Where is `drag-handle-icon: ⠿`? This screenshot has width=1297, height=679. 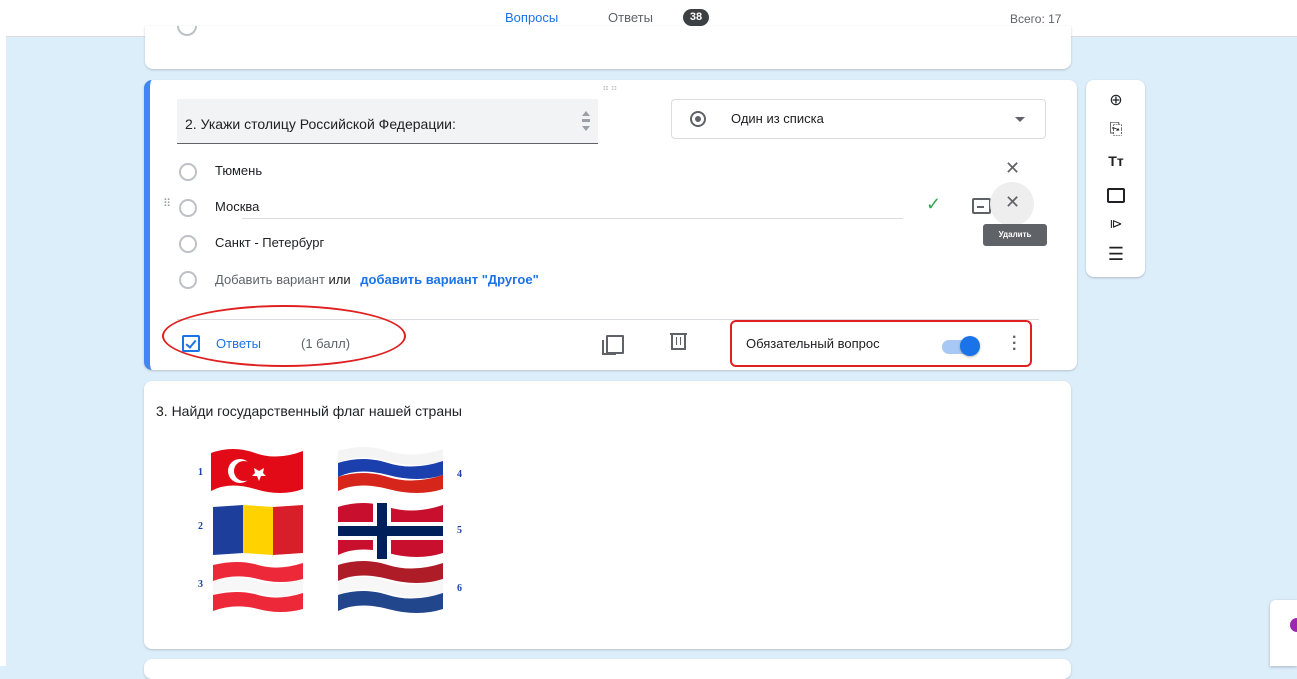
drag-handle-icon: ⠿ is located at coordinates (167, 203).